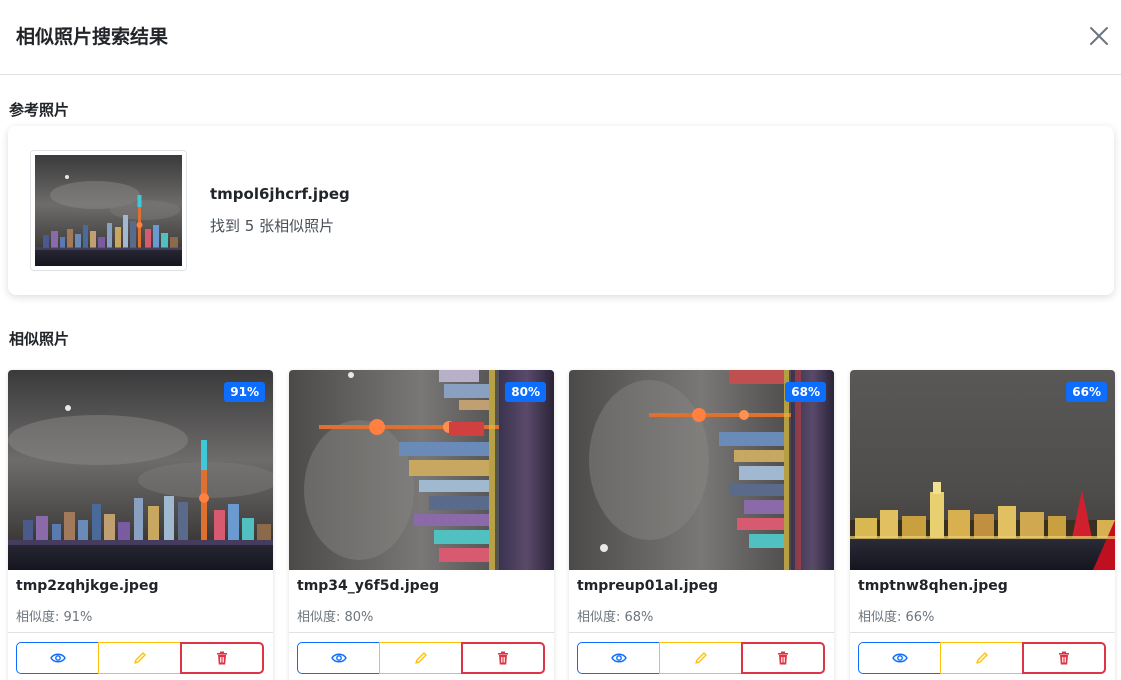  I want to click on photo-card: 66% tmptnw8qhen.jpeg 相似度: 66%, so click(982, 525).